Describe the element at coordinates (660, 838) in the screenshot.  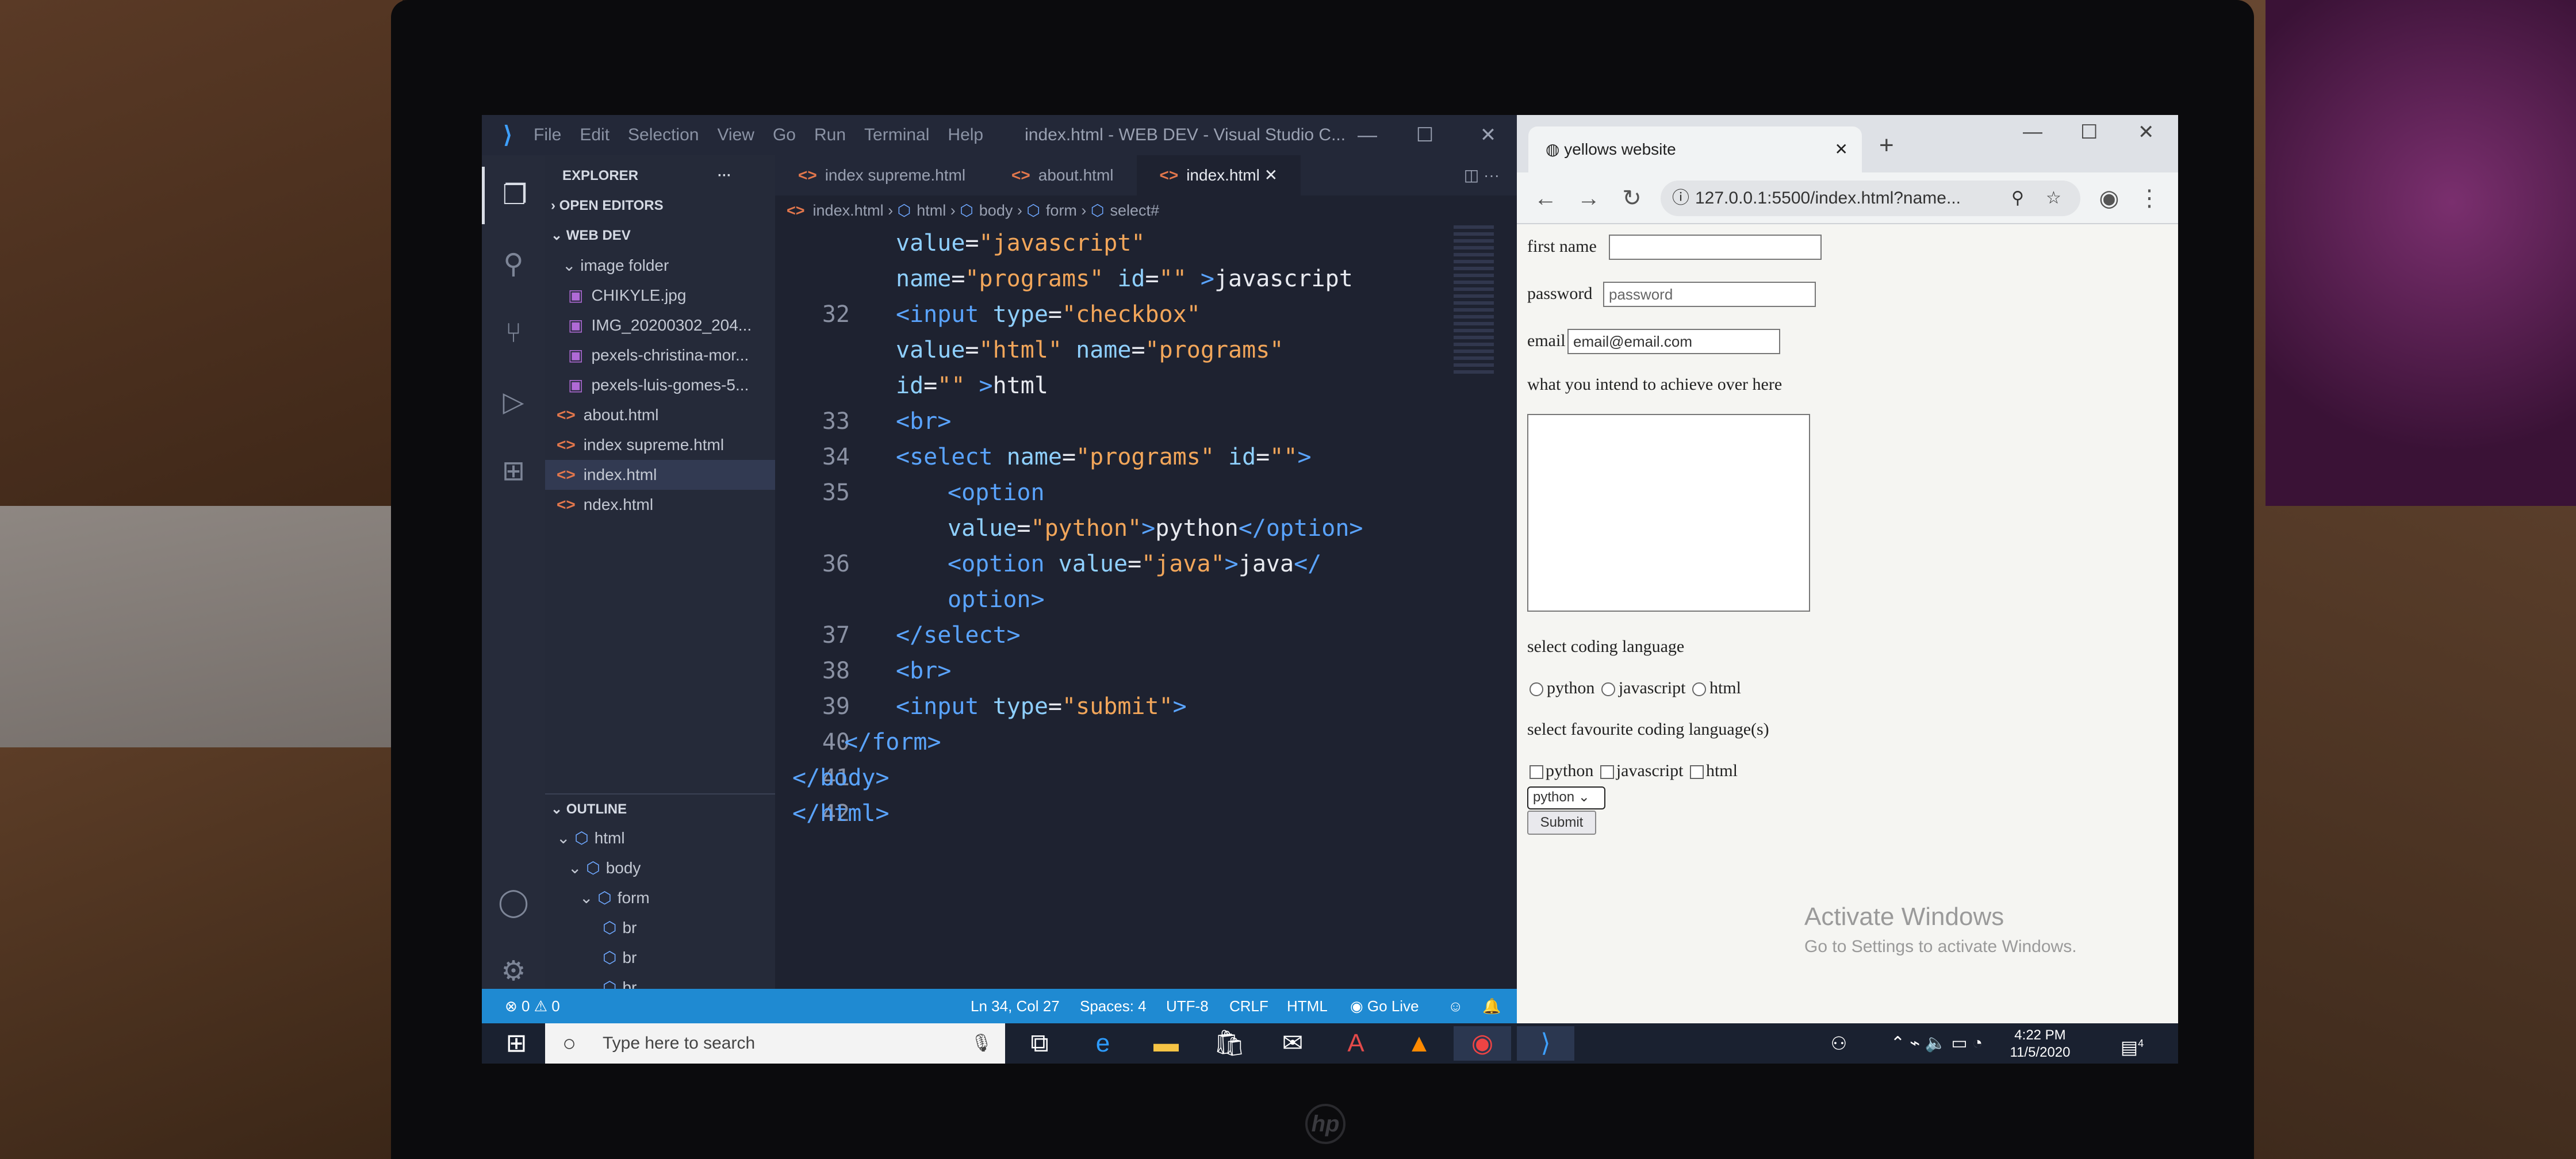
I see `outline-item: ⌄ ⬡ html` at that location.